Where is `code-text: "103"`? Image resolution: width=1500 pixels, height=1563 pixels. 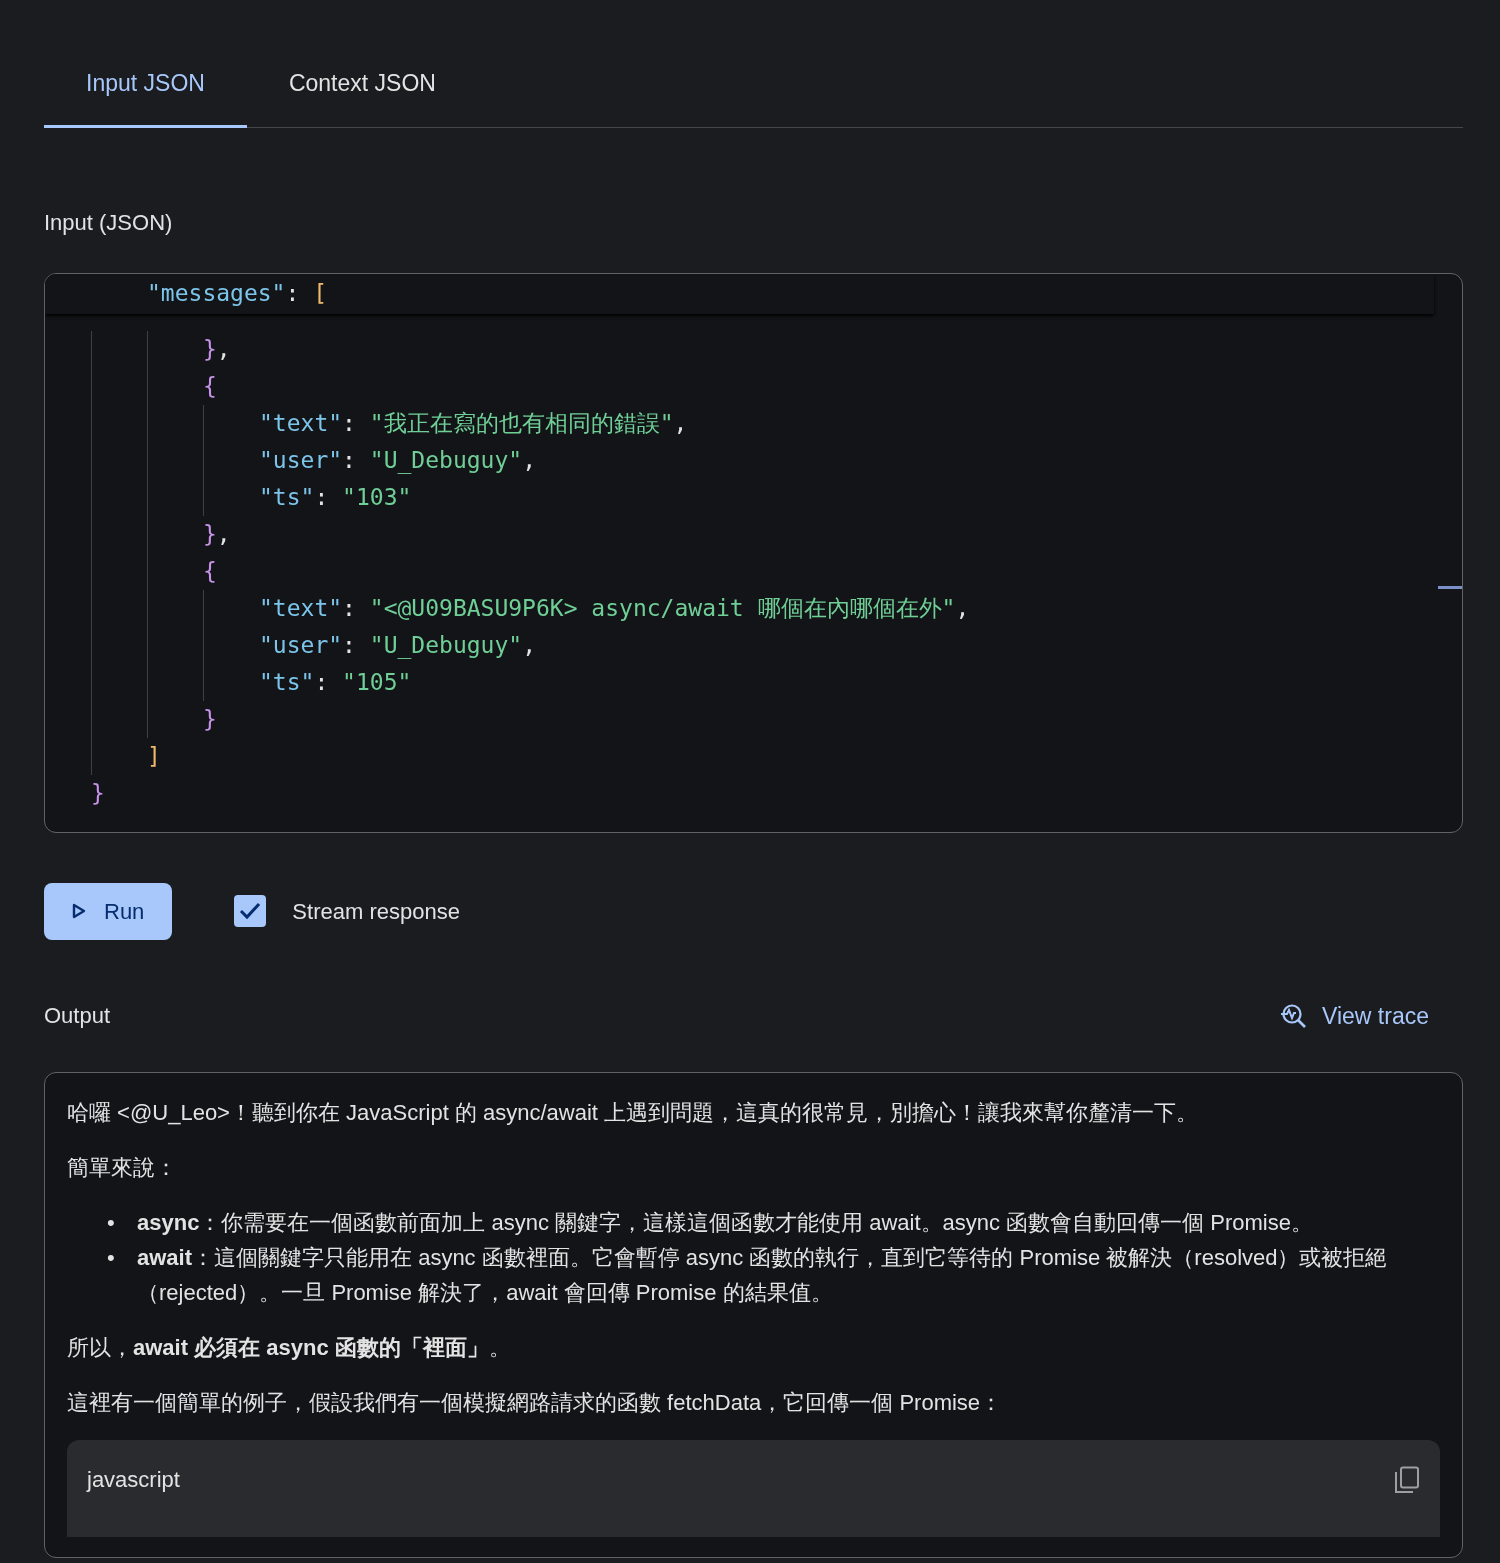 code-text: "103" is located at coordinates (377, 497).